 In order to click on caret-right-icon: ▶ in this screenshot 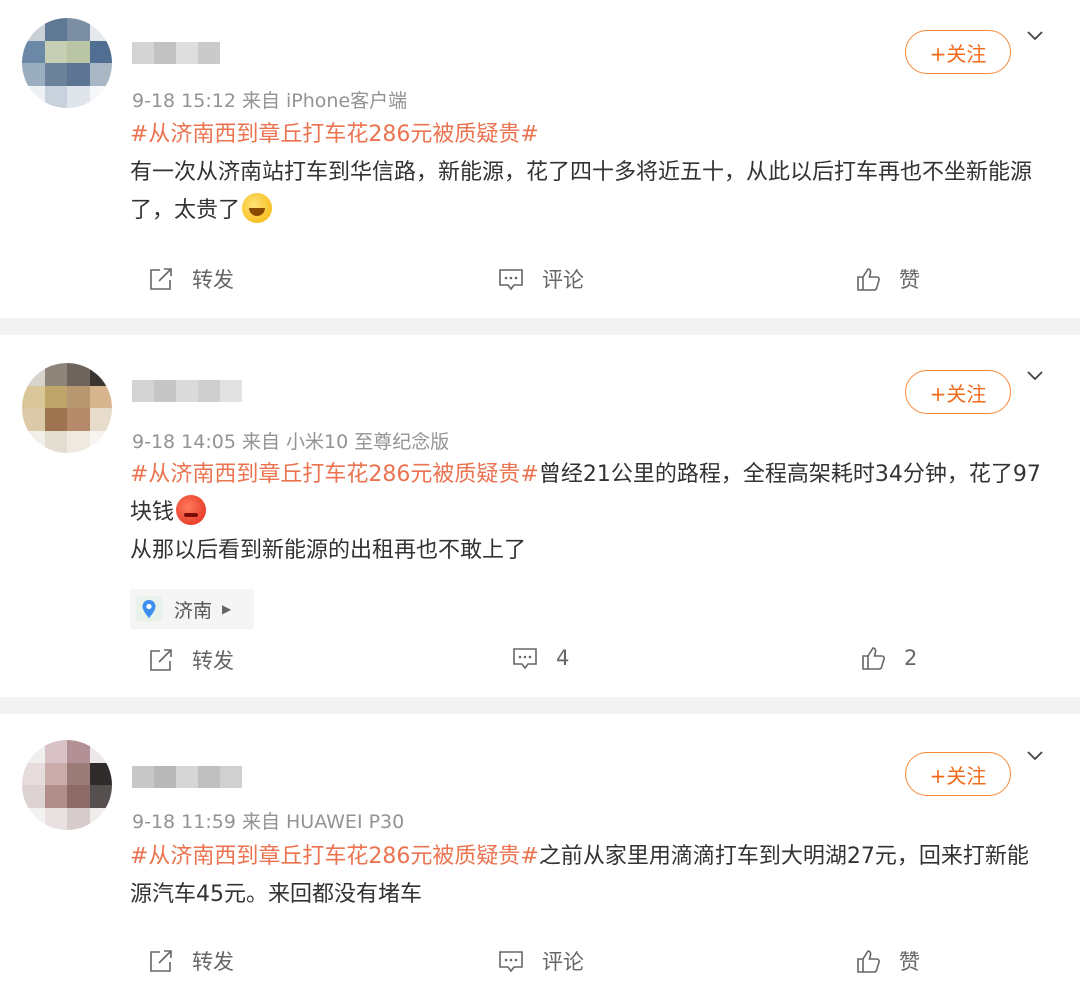, I will do `click(227, 609)`.